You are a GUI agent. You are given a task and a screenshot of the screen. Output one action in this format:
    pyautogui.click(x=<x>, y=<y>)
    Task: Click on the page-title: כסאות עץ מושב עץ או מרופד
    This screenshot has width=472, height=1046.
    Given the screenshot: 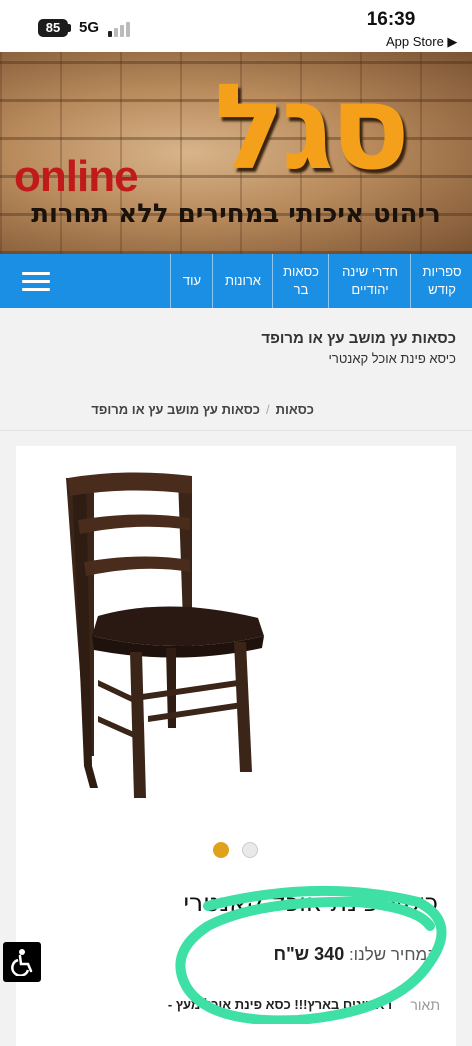 What is the action you would take?
    pyautogui.click(x=358, y=338)
    